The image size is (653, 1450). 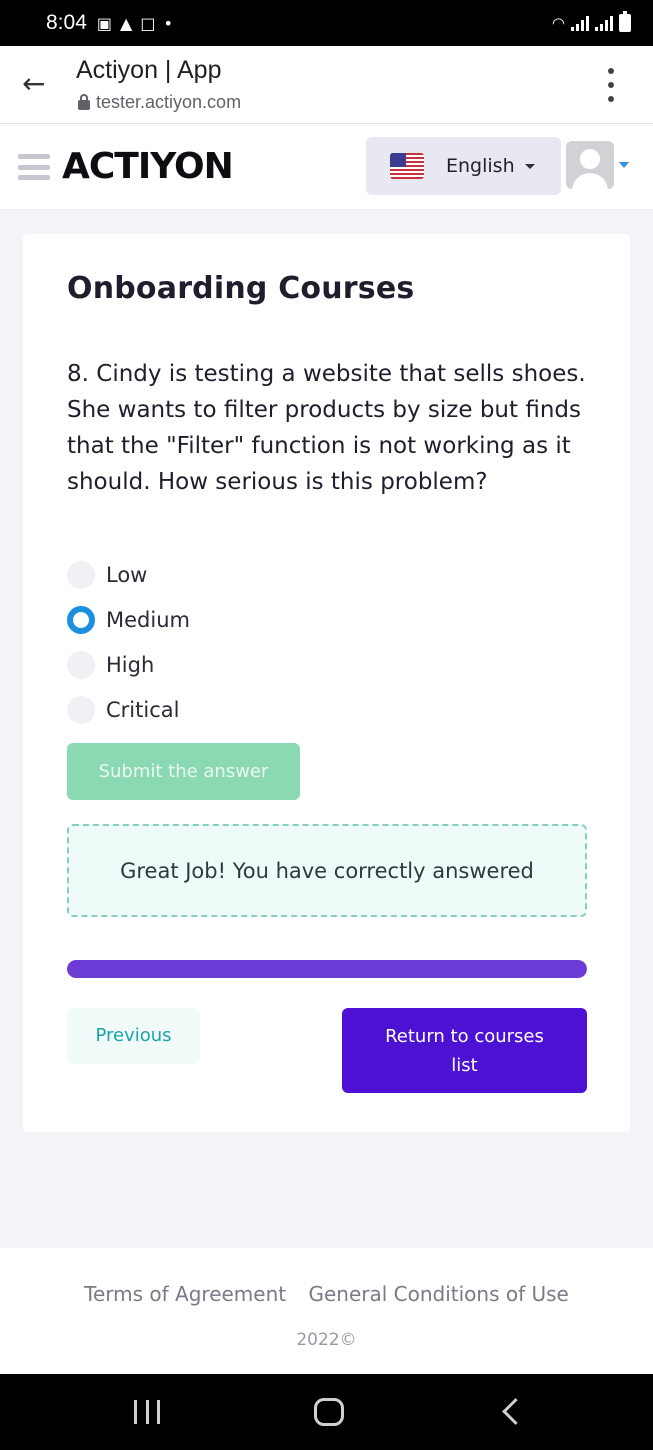 What do you see at coordinates (511, 1412) in the screenshot?
I see `nav-back-icon` at bounding box center [511, 1412].